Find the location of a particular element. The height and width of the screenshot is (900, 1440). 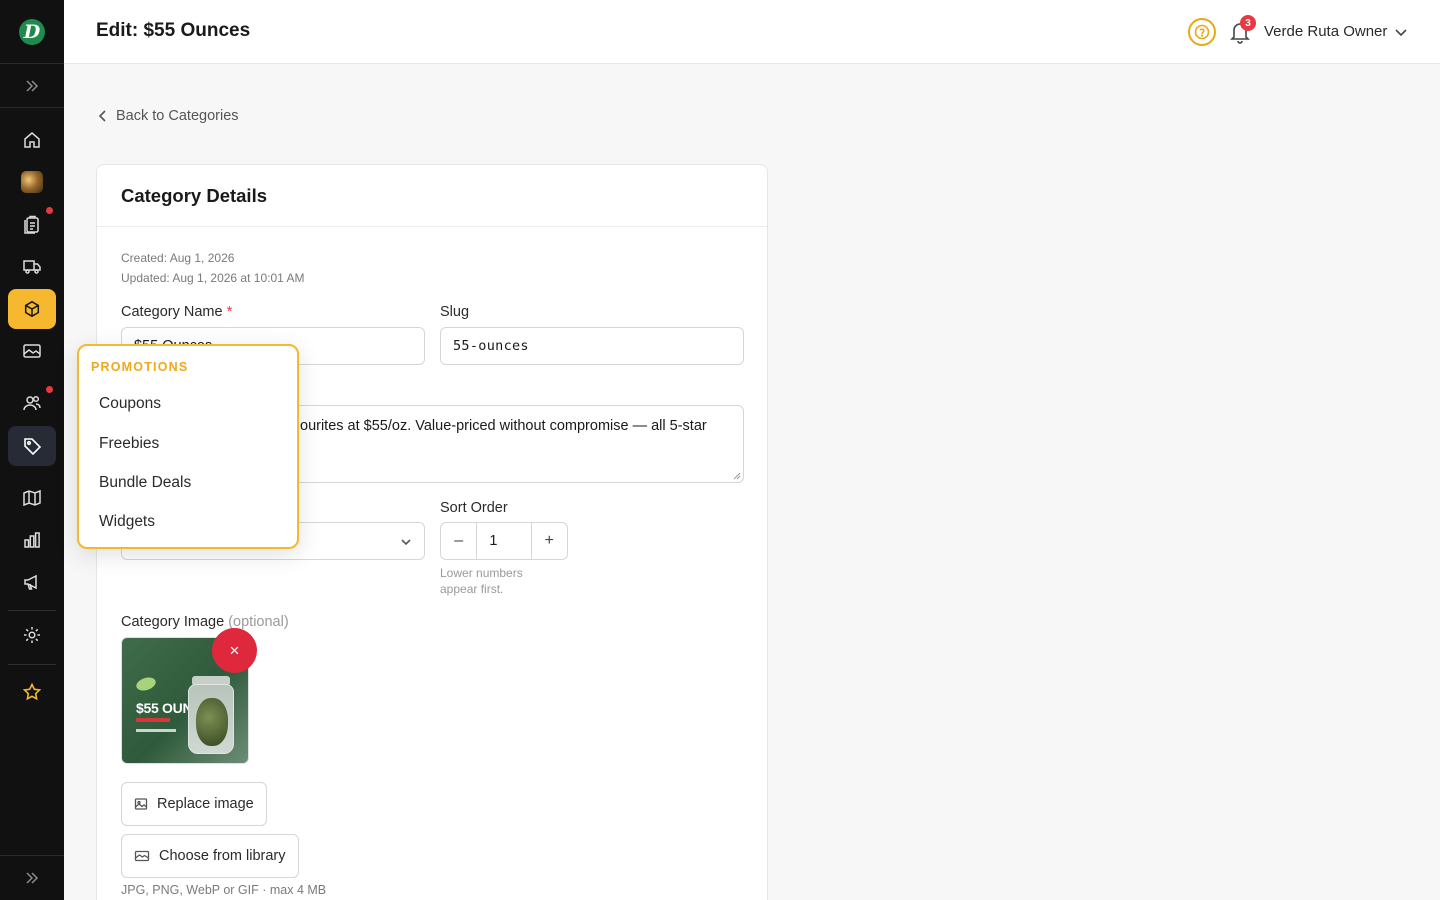

file-type-hint: JPG, PNG, WebP or GIF · max 4 MB is located at coordinates (224, 890).